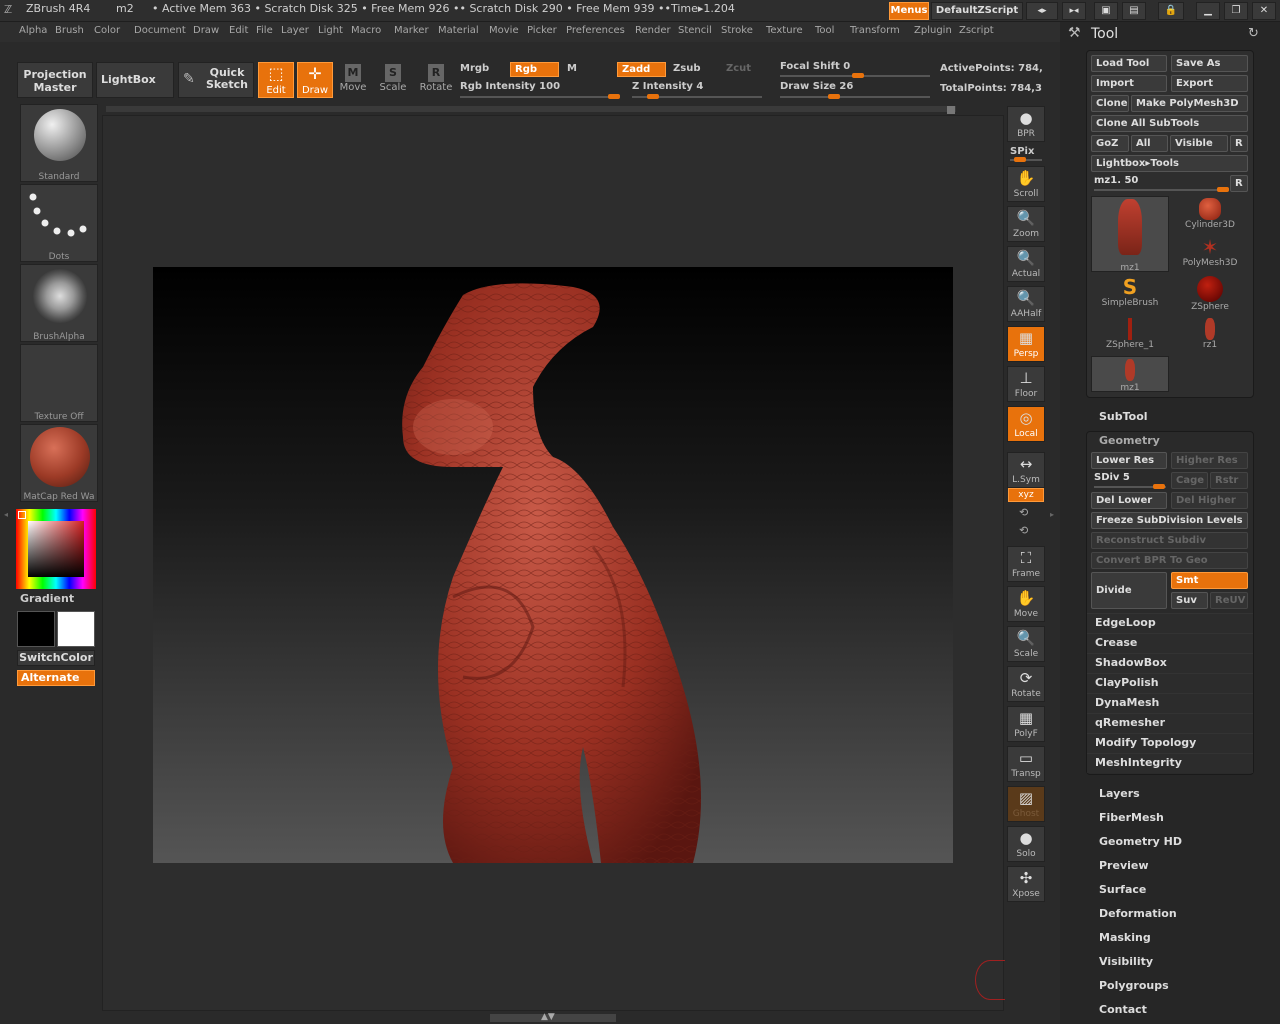 This screenshot has width=1280, height=1024. I want to click on lower-res-button: Lower Res, so click(1129, 460).